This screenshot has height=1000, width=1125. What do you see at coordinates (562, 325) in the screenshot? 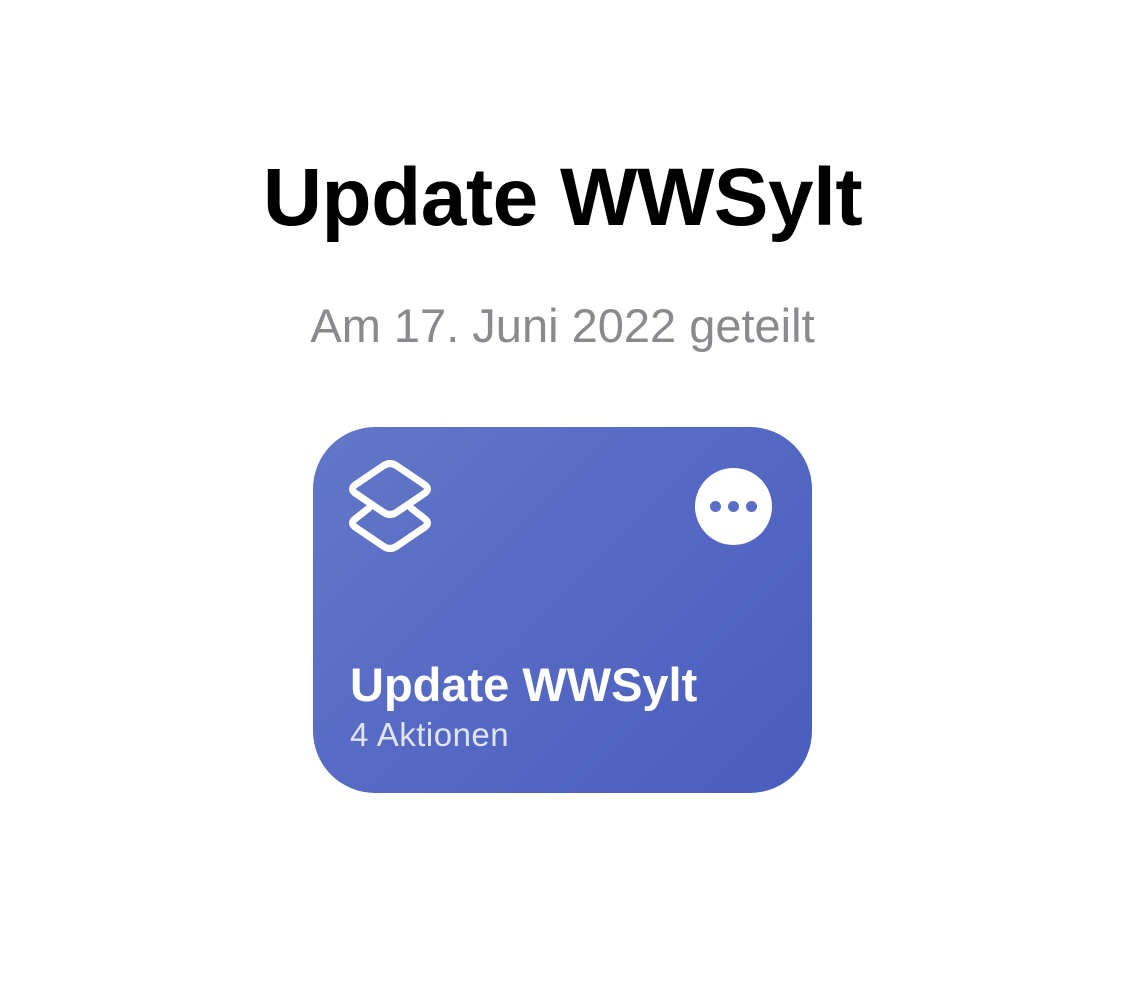
I see `shared-date: Am 17. Juni 2022 geteilt` at bounding box center [562, 325].